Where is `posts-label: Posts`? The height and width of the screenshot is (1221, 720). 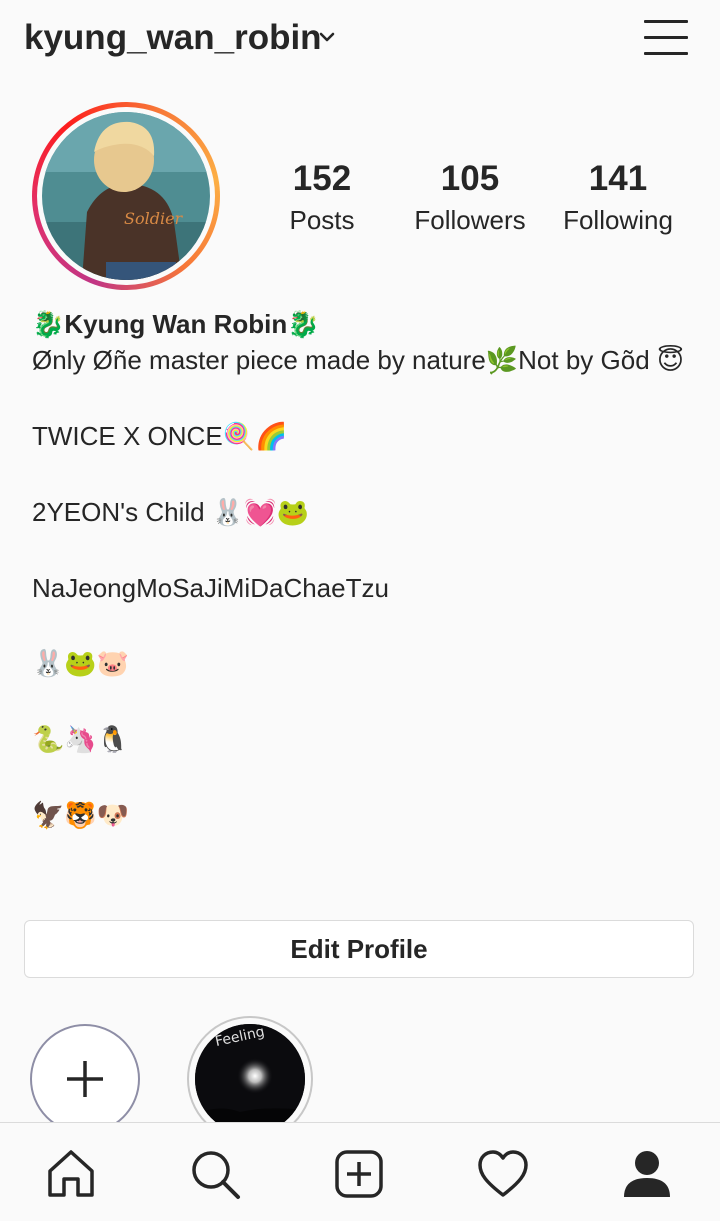 posts-label: Posts is located at coordinates (322, 220).